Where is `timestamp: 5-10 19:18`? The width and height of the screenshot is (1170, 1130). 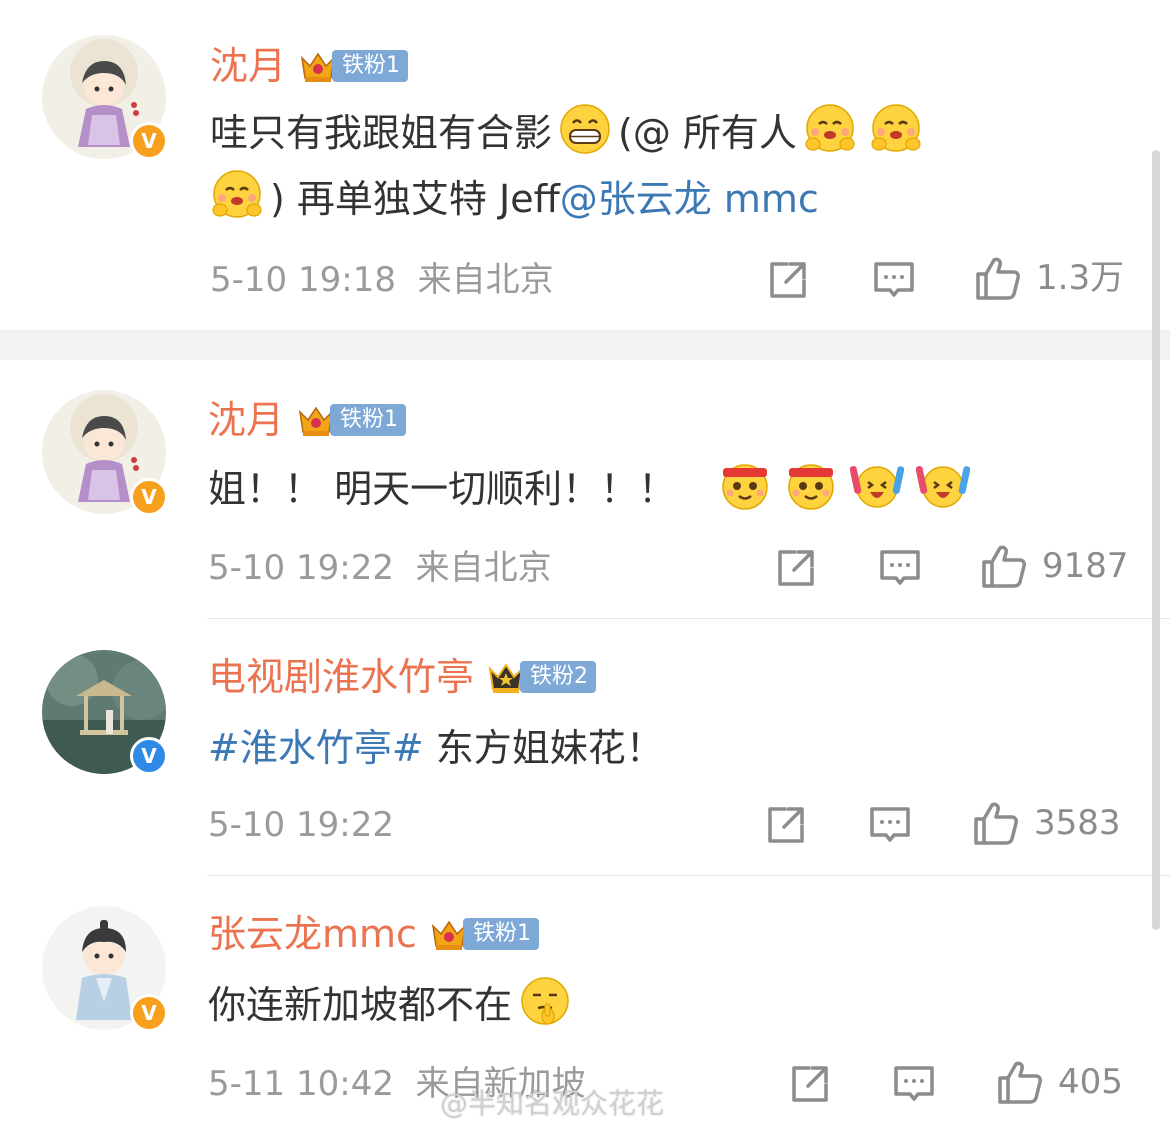
timestamp: 5-10 19:18 is located at coordinates (303, 280).